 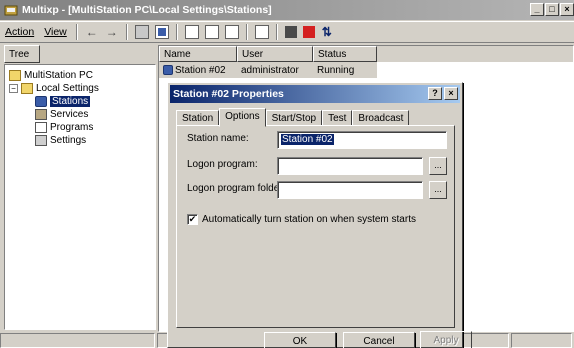 I want to click on tab-test: Test, so click(x=337, y=118).